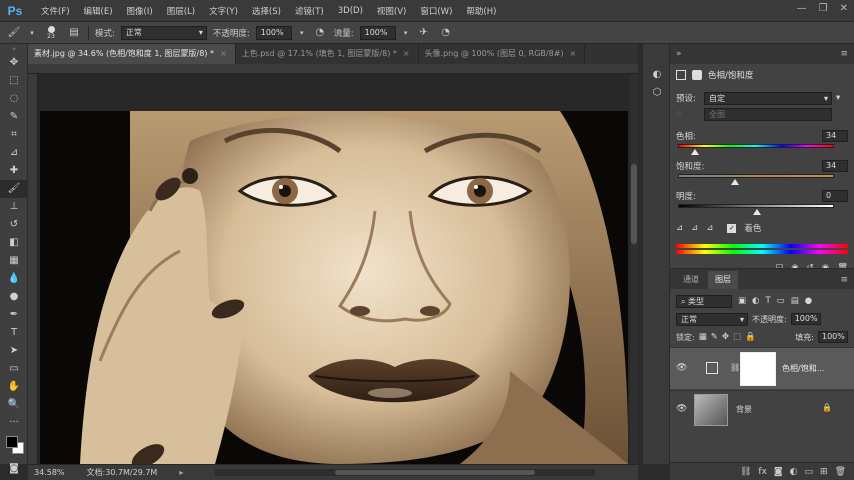 Image resolution: width=854 pixels, height=480 pixels. Describe the element at coordinates (55, 11) in the screenshot. I see `menu-file: 文件(F)` at that location.